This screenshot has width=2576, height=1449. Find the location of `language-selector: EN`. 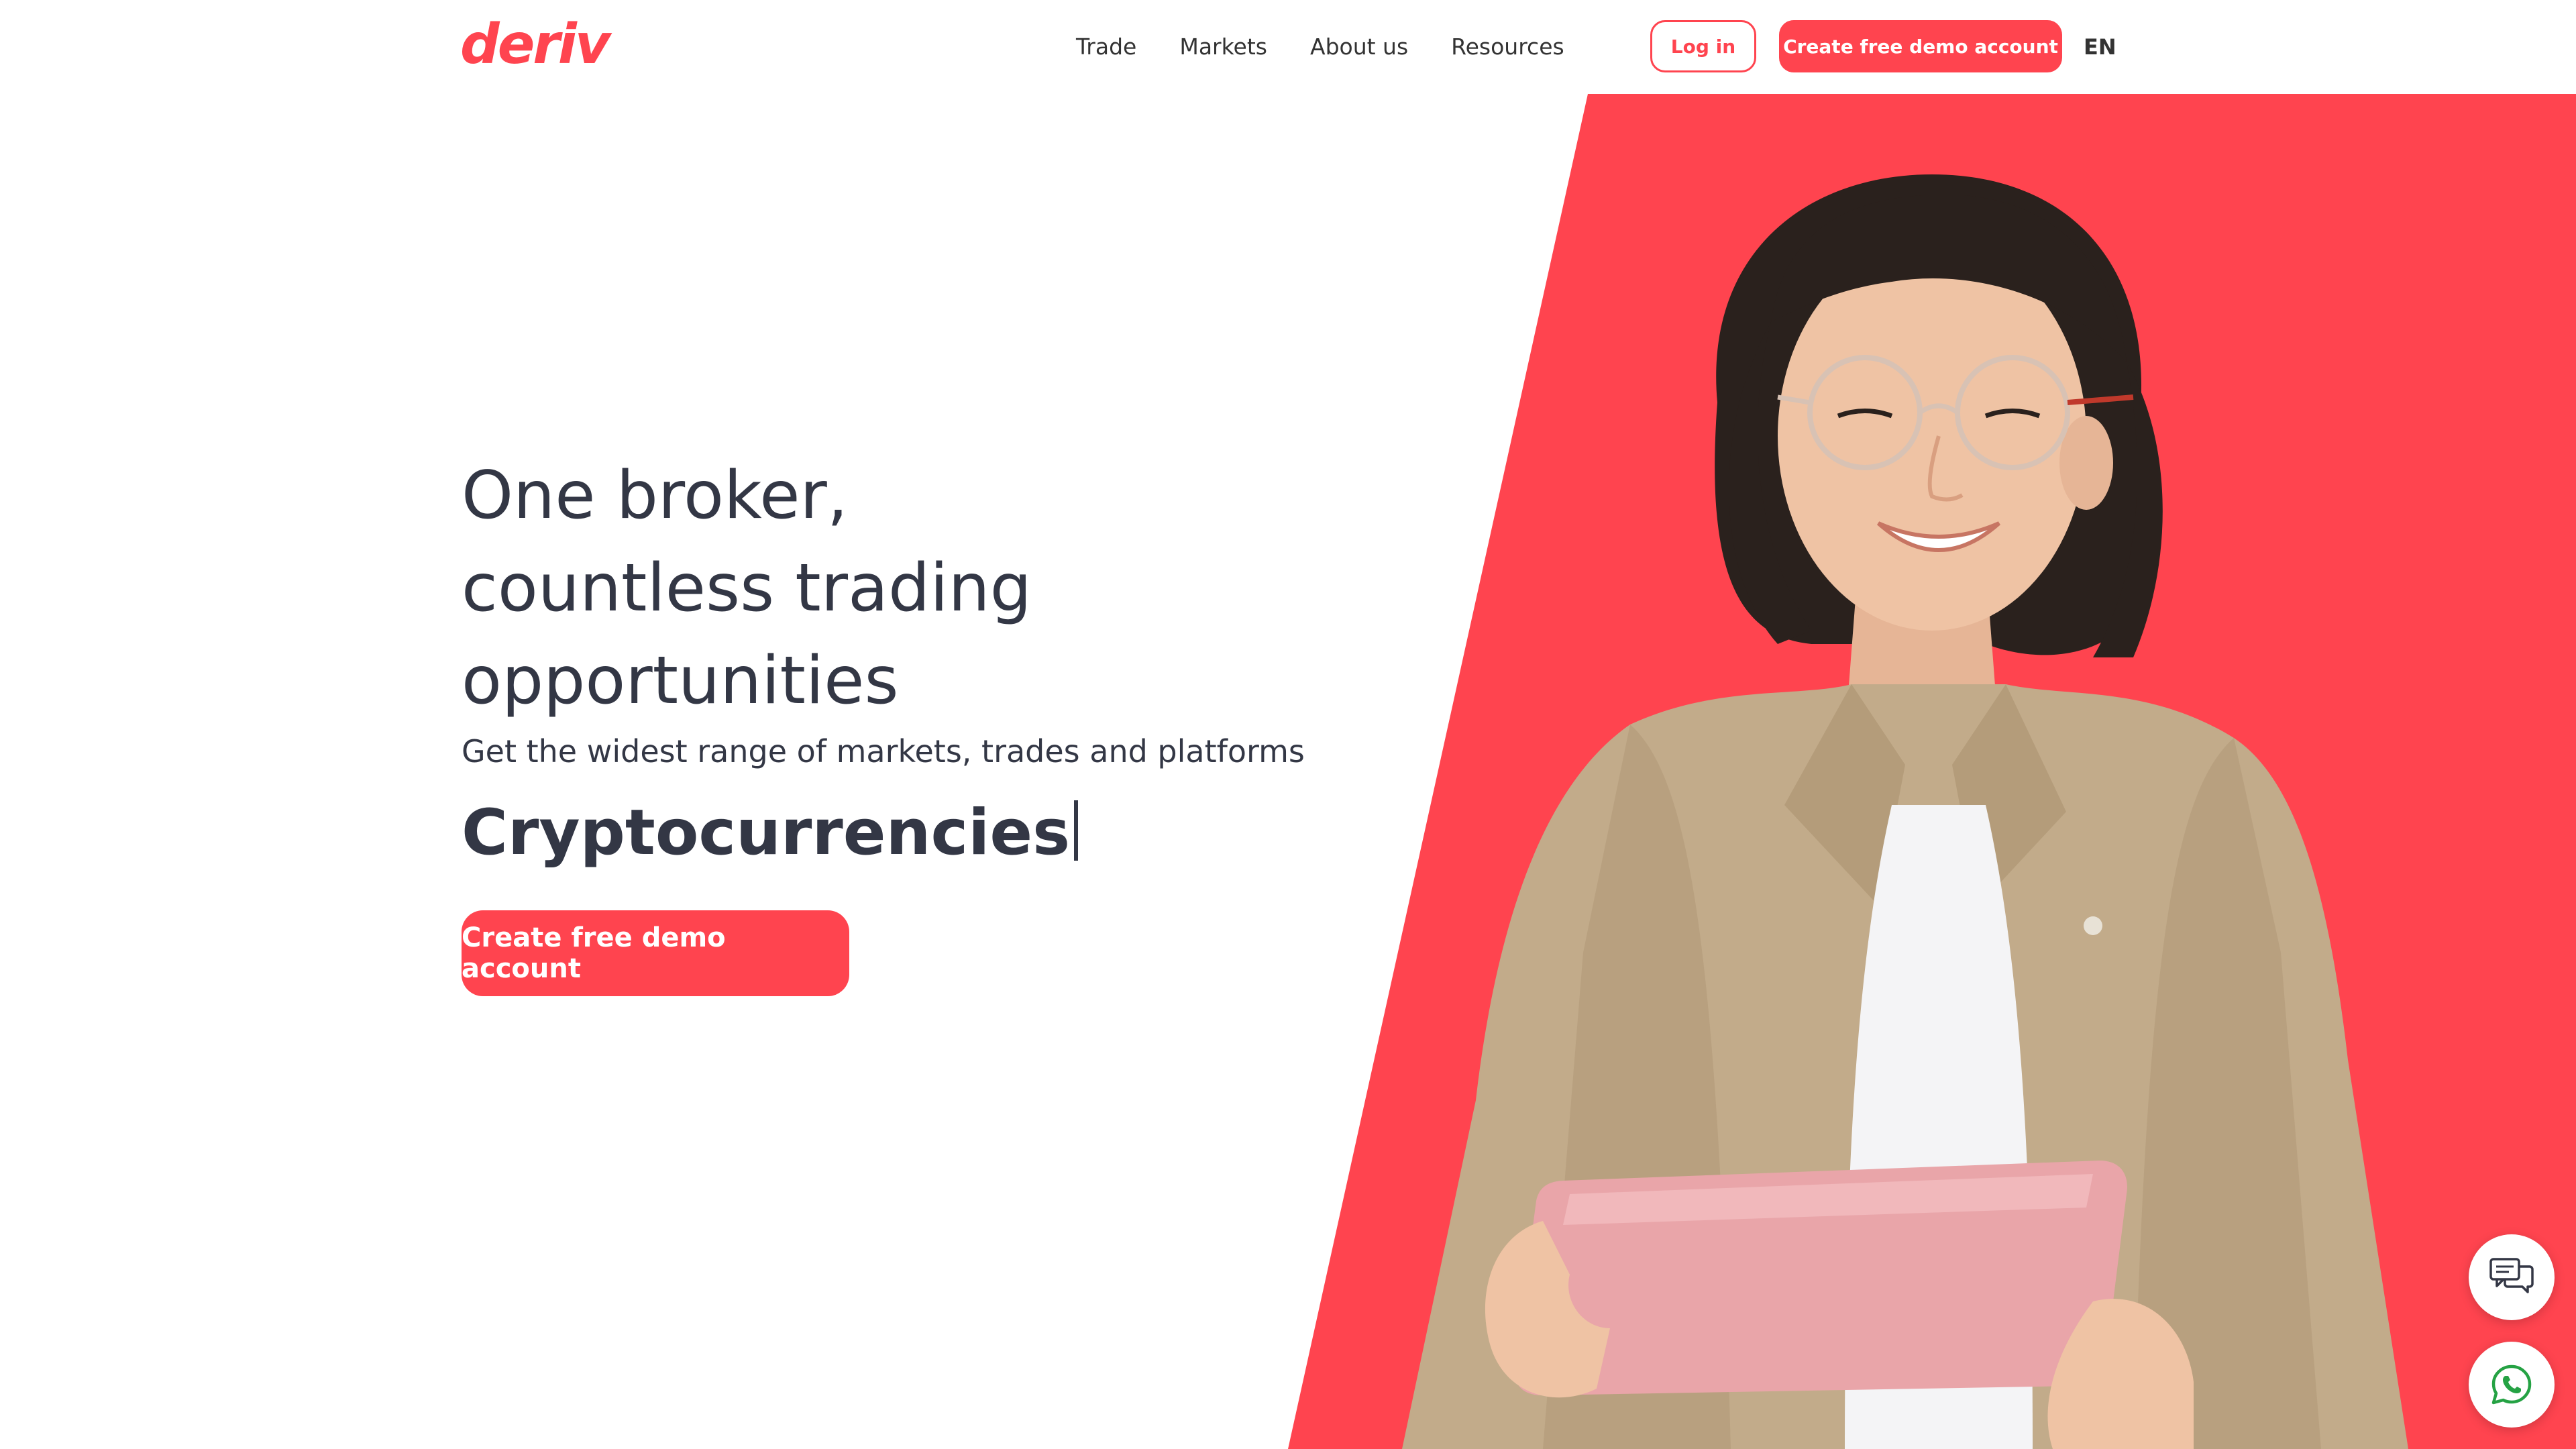

language-selector: EN is located at coordinates (2100, 47).